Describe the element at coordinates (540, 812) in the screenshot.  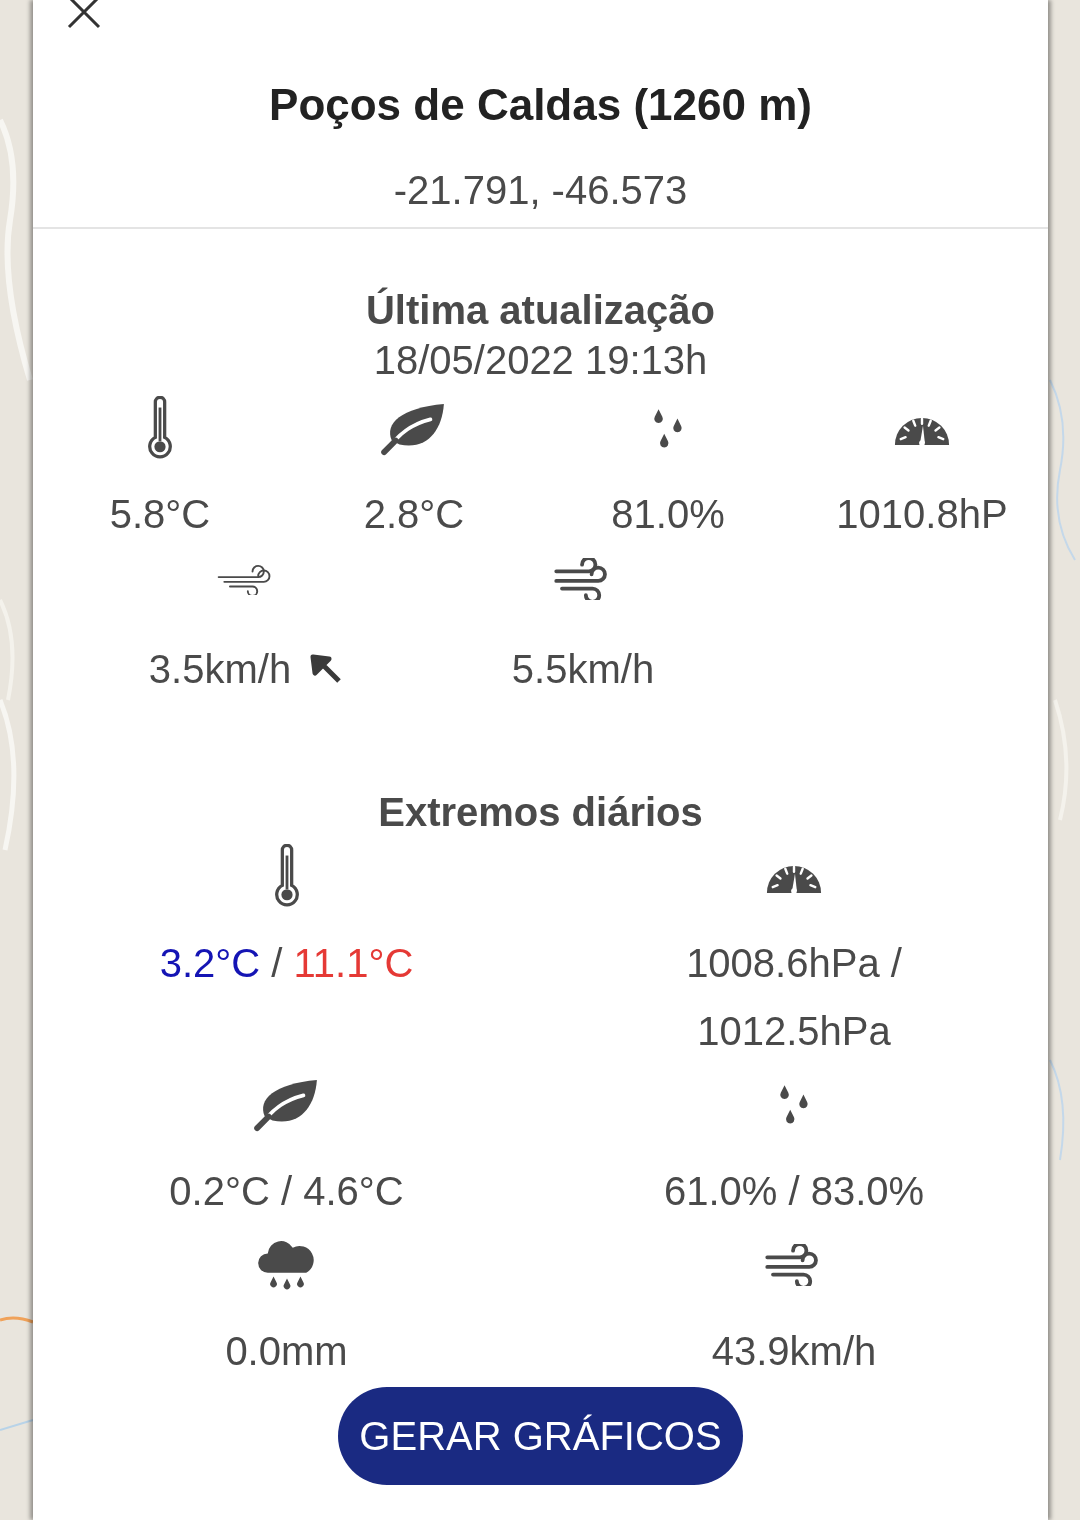
I see `section-title: Extremos diários` at that location.